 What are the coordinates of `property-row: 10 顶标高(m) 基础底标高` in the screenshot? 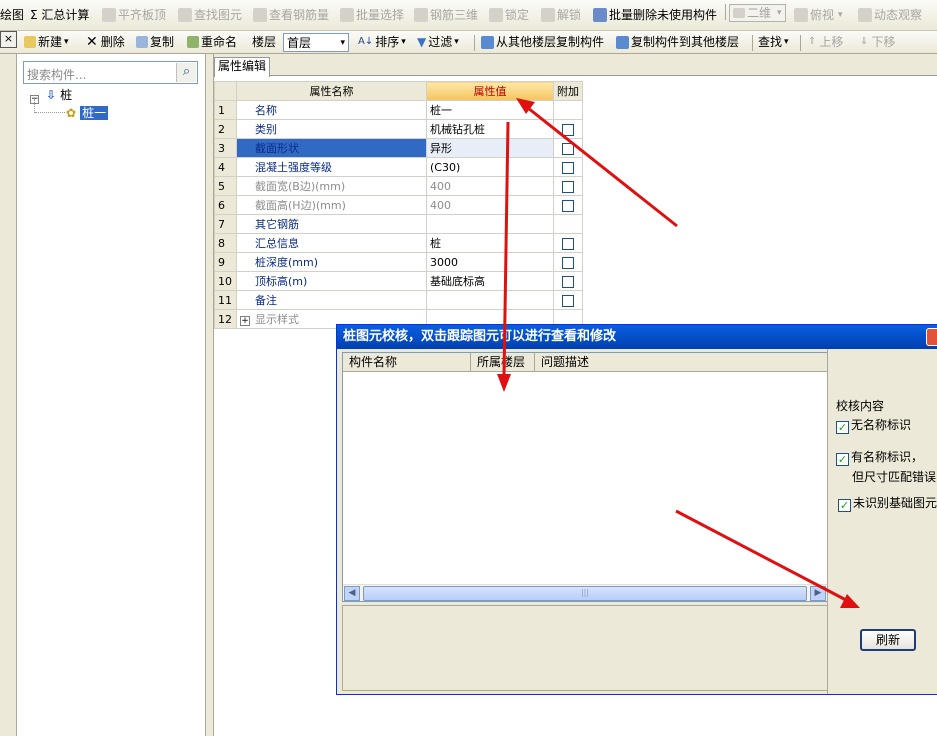 It's located at (398, 281).